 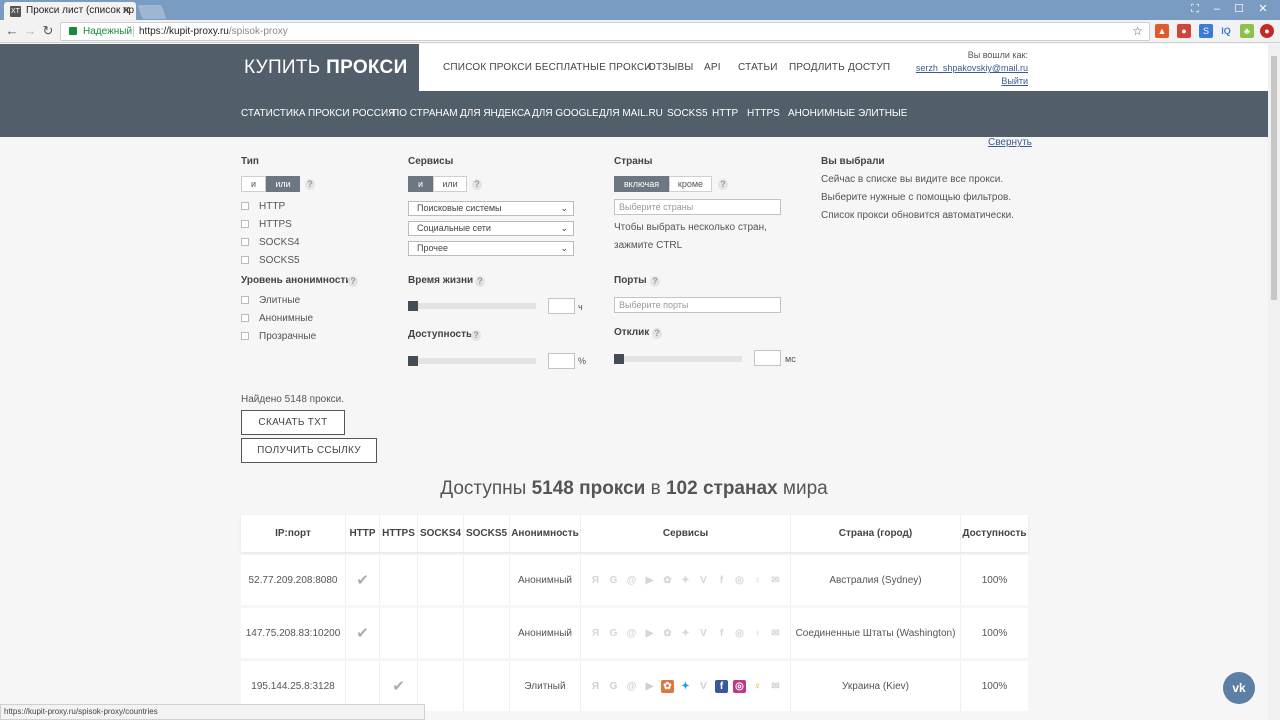 I want to click on minimize-icon: –, so click(x=1217, y=9).